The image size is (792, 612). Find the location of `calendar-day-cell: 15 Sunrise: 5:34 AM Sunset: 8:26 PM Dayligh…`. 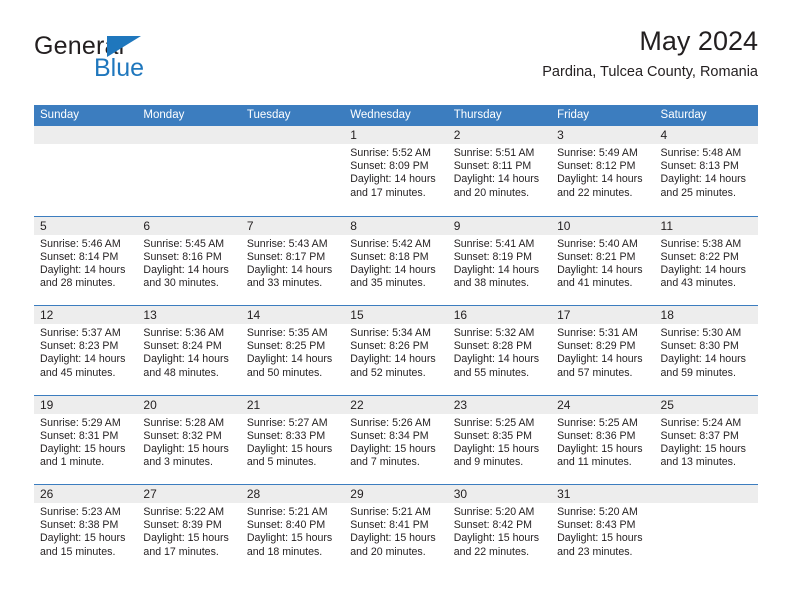

calendar-day-cell: 15 Sunrise: 5:34 AM Sunset: 8:26 PM Dayligh… is located at coordinates (396, 350).